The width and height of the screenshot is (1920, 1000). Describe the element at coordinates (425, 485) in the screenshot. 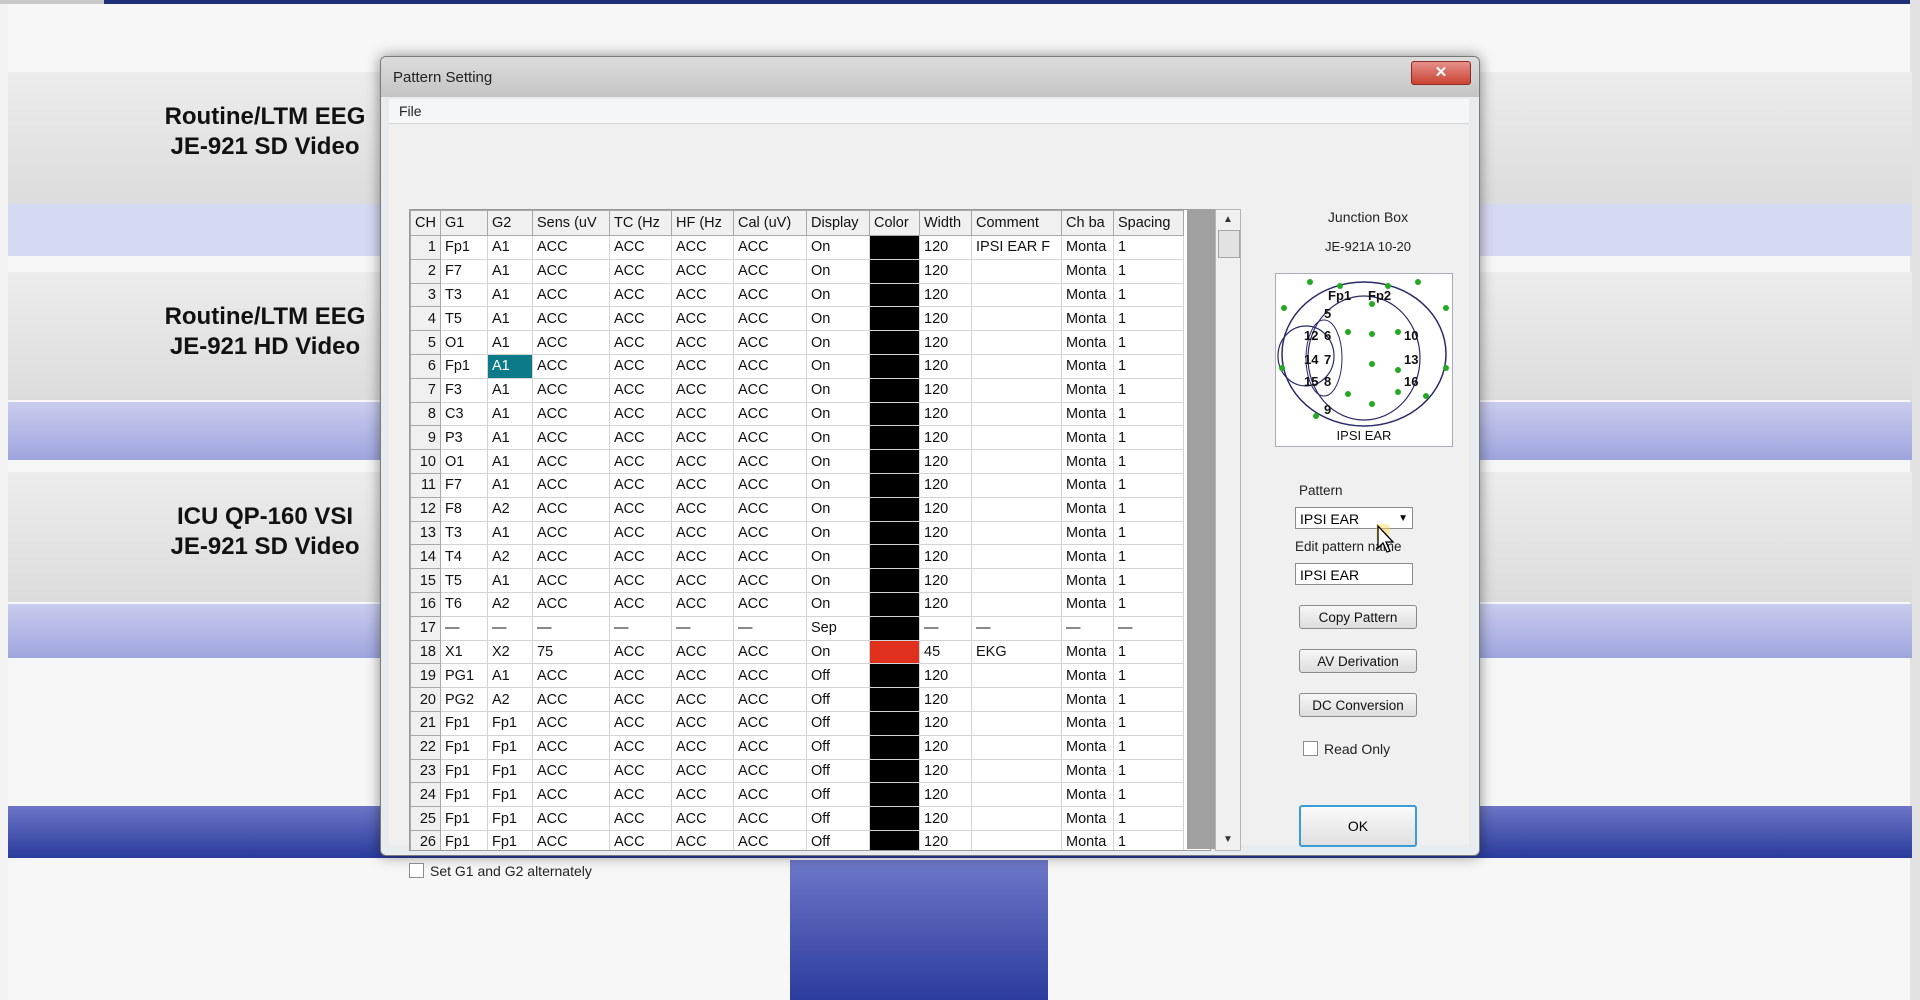

I see `row-number: 11` at that location.